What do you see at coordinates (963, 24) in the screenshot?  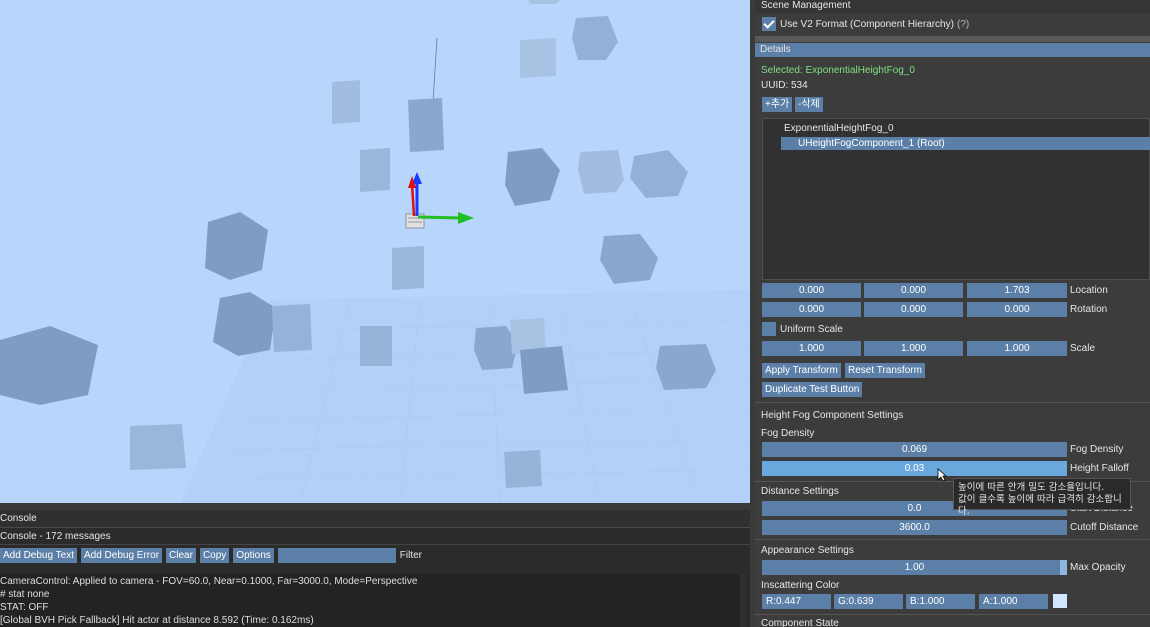 I see `help-marker: (?)` at bounding box center [963, 24].